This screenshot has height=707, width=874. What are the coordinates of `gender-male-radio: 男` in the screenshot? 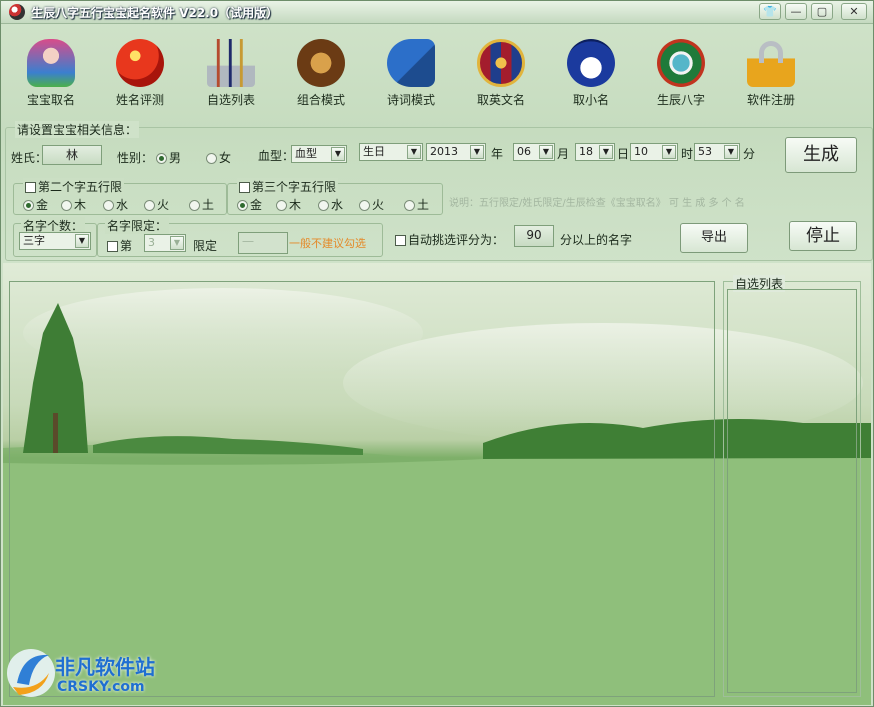 It's located at (168, 157).